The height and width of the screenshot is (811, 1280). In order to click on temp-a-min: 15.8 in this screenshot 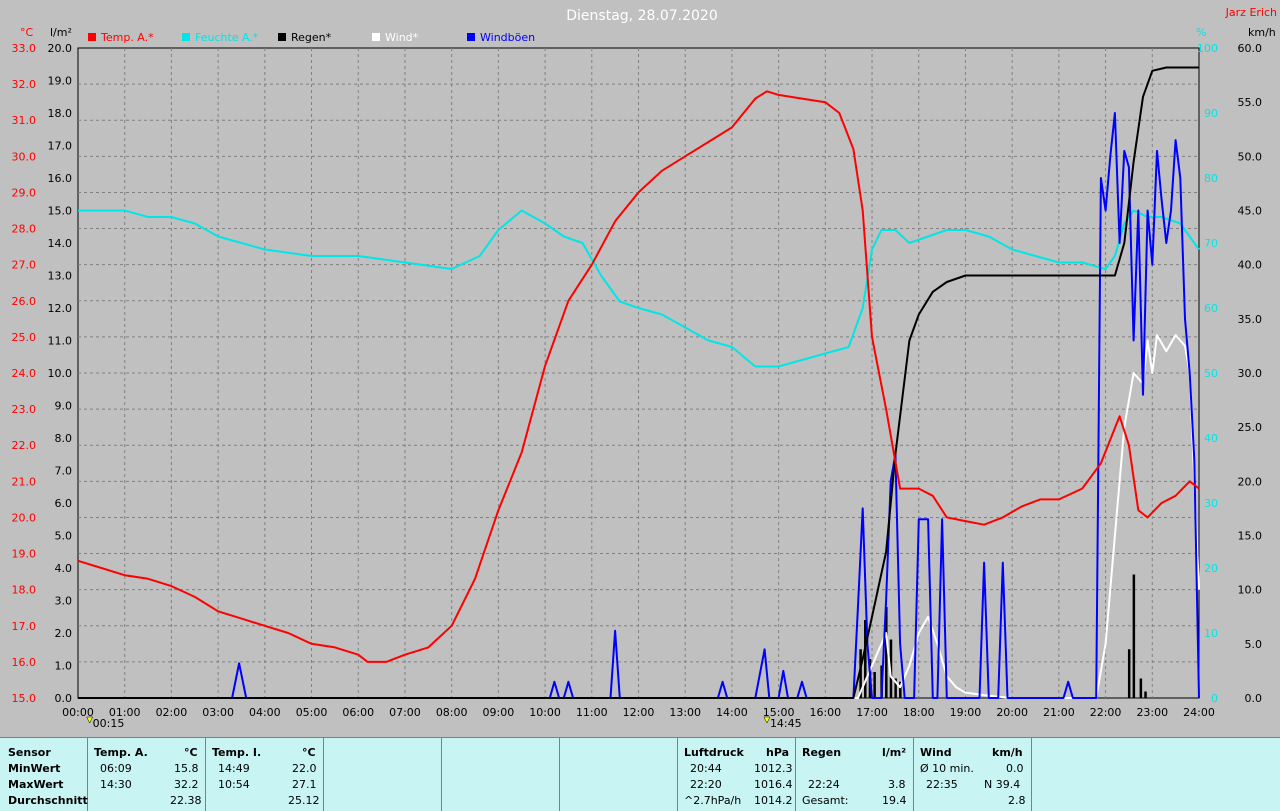, I will do `click(186, 768)`.